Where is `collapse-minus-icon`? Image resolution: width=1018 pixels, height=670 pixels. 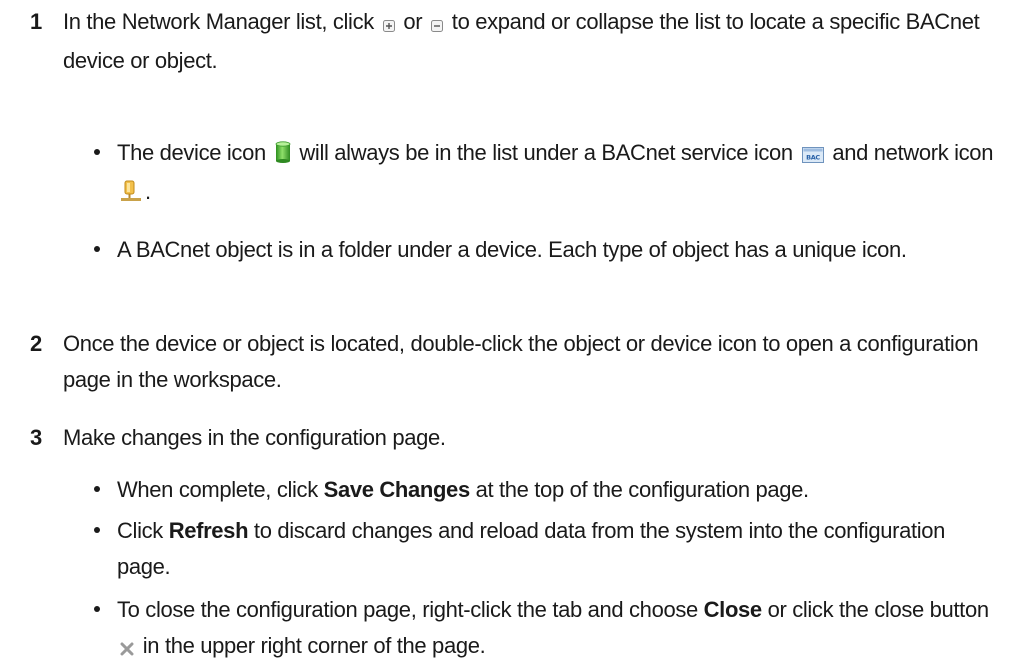
collapse-minus-icon is located at coordinates (437, 25).